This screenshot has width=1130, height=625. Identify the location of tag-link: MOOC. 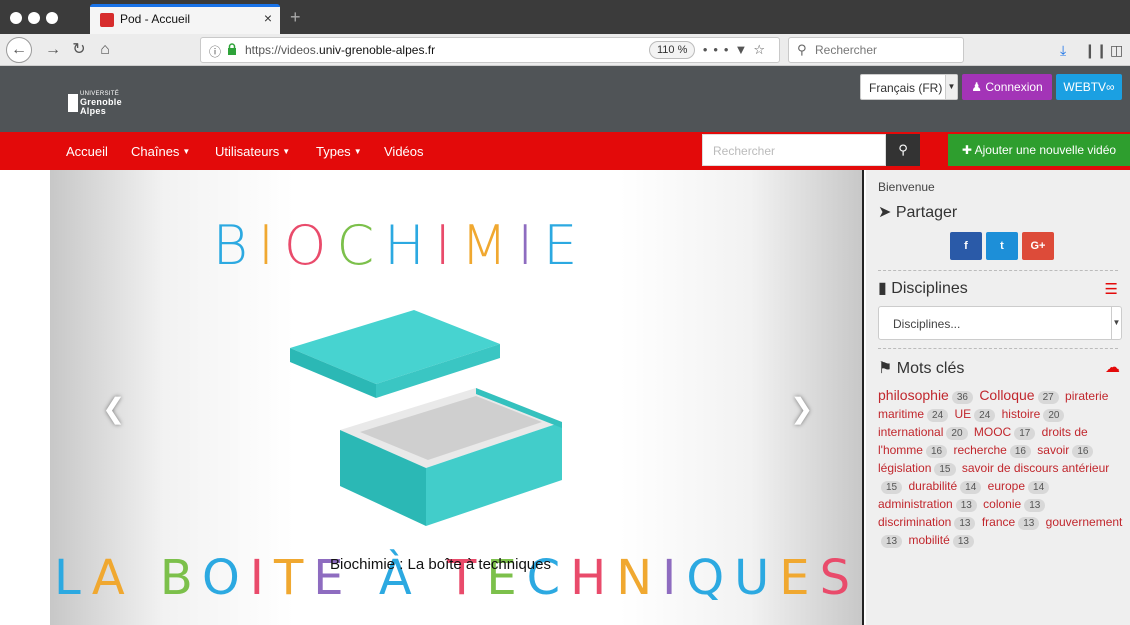
(992, 432).